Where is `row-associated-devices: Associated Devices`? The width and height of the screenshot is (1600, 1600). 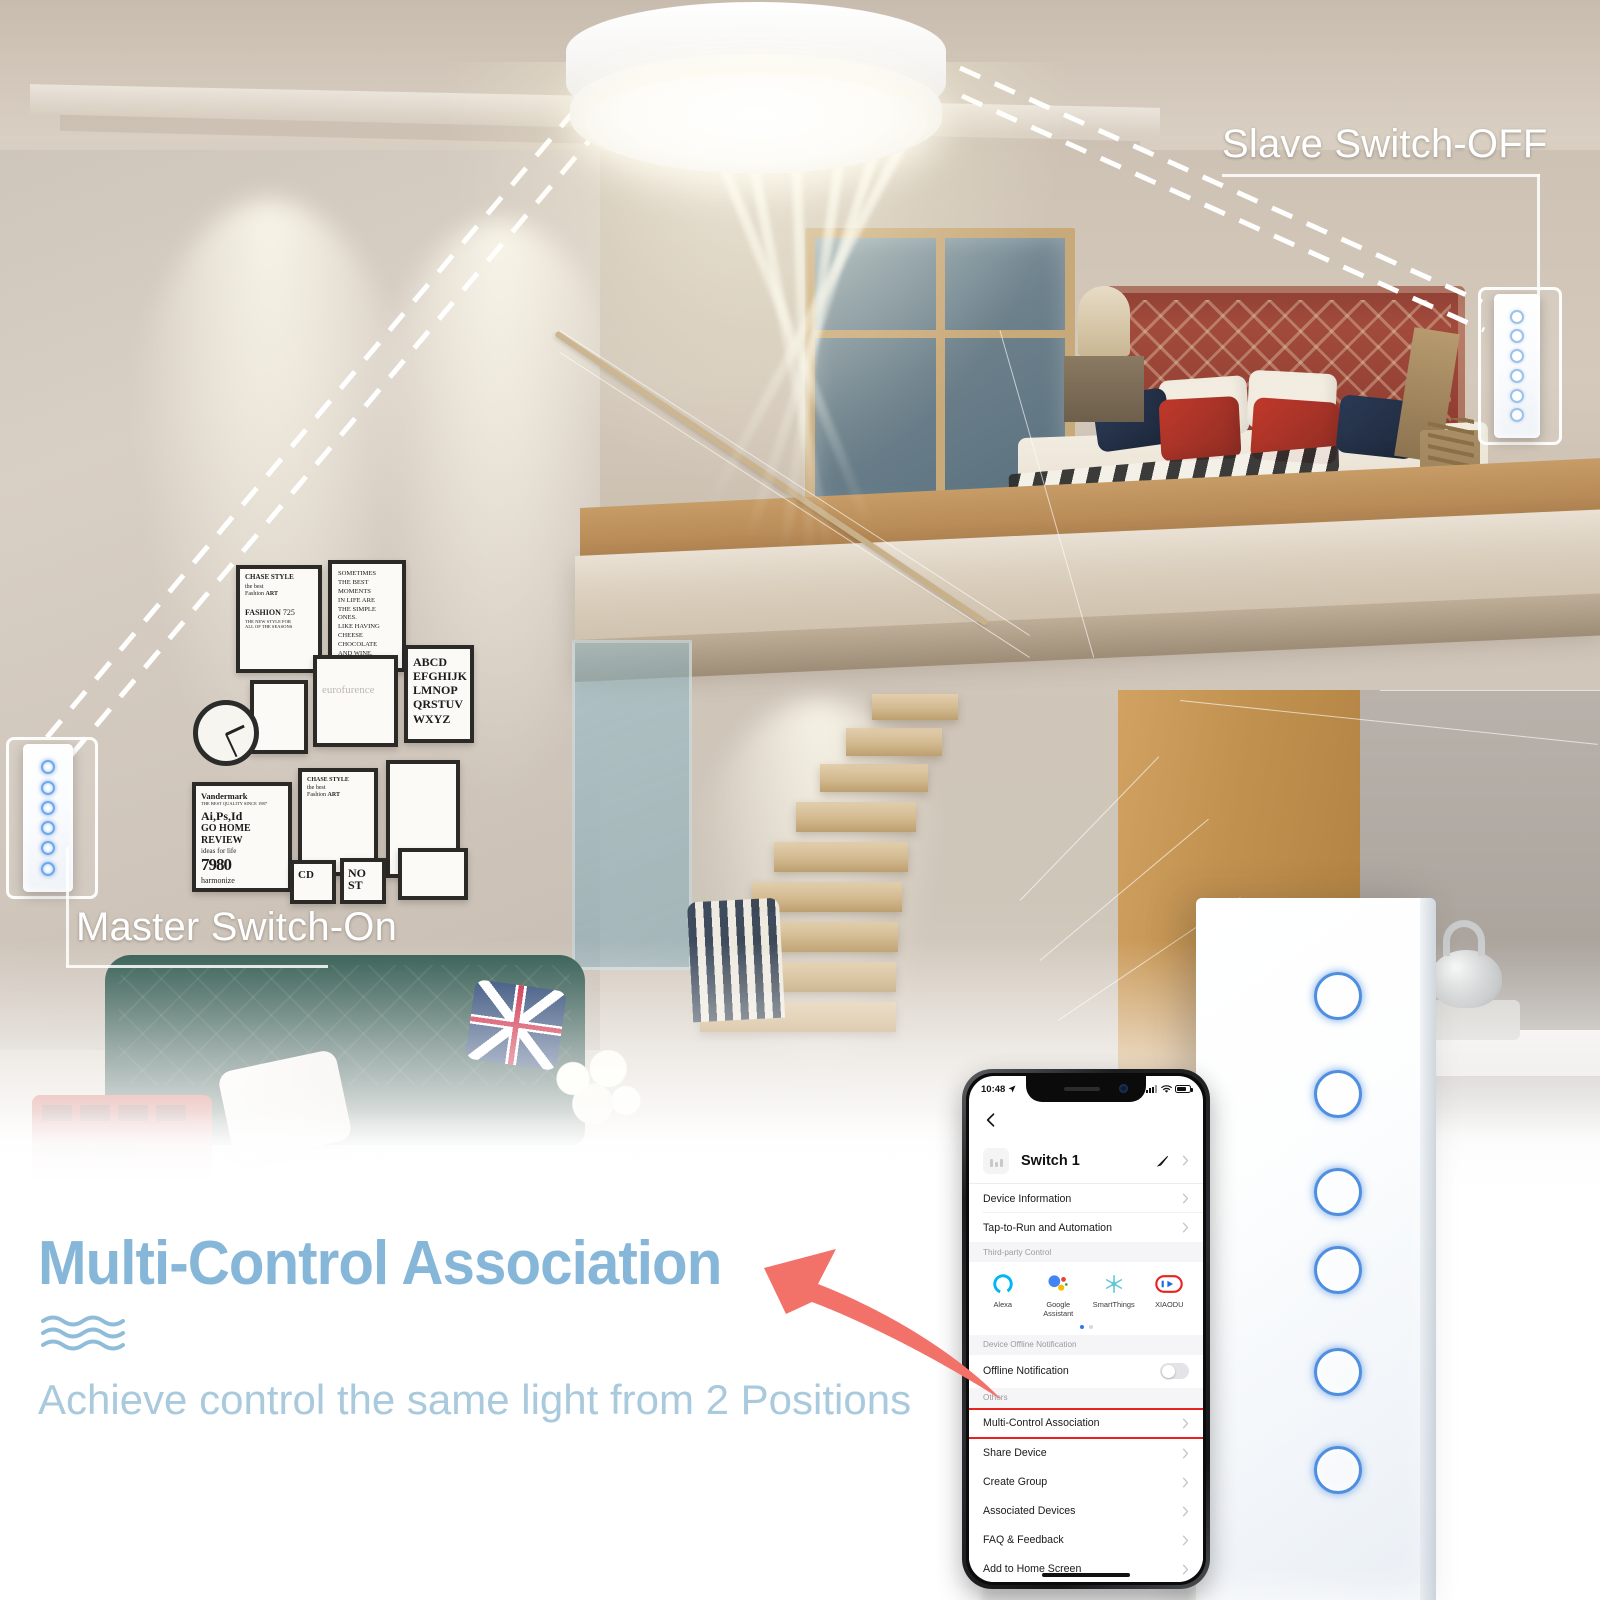
row-associated-devices: Associated Devices is located at coordinates (1086, 1511).